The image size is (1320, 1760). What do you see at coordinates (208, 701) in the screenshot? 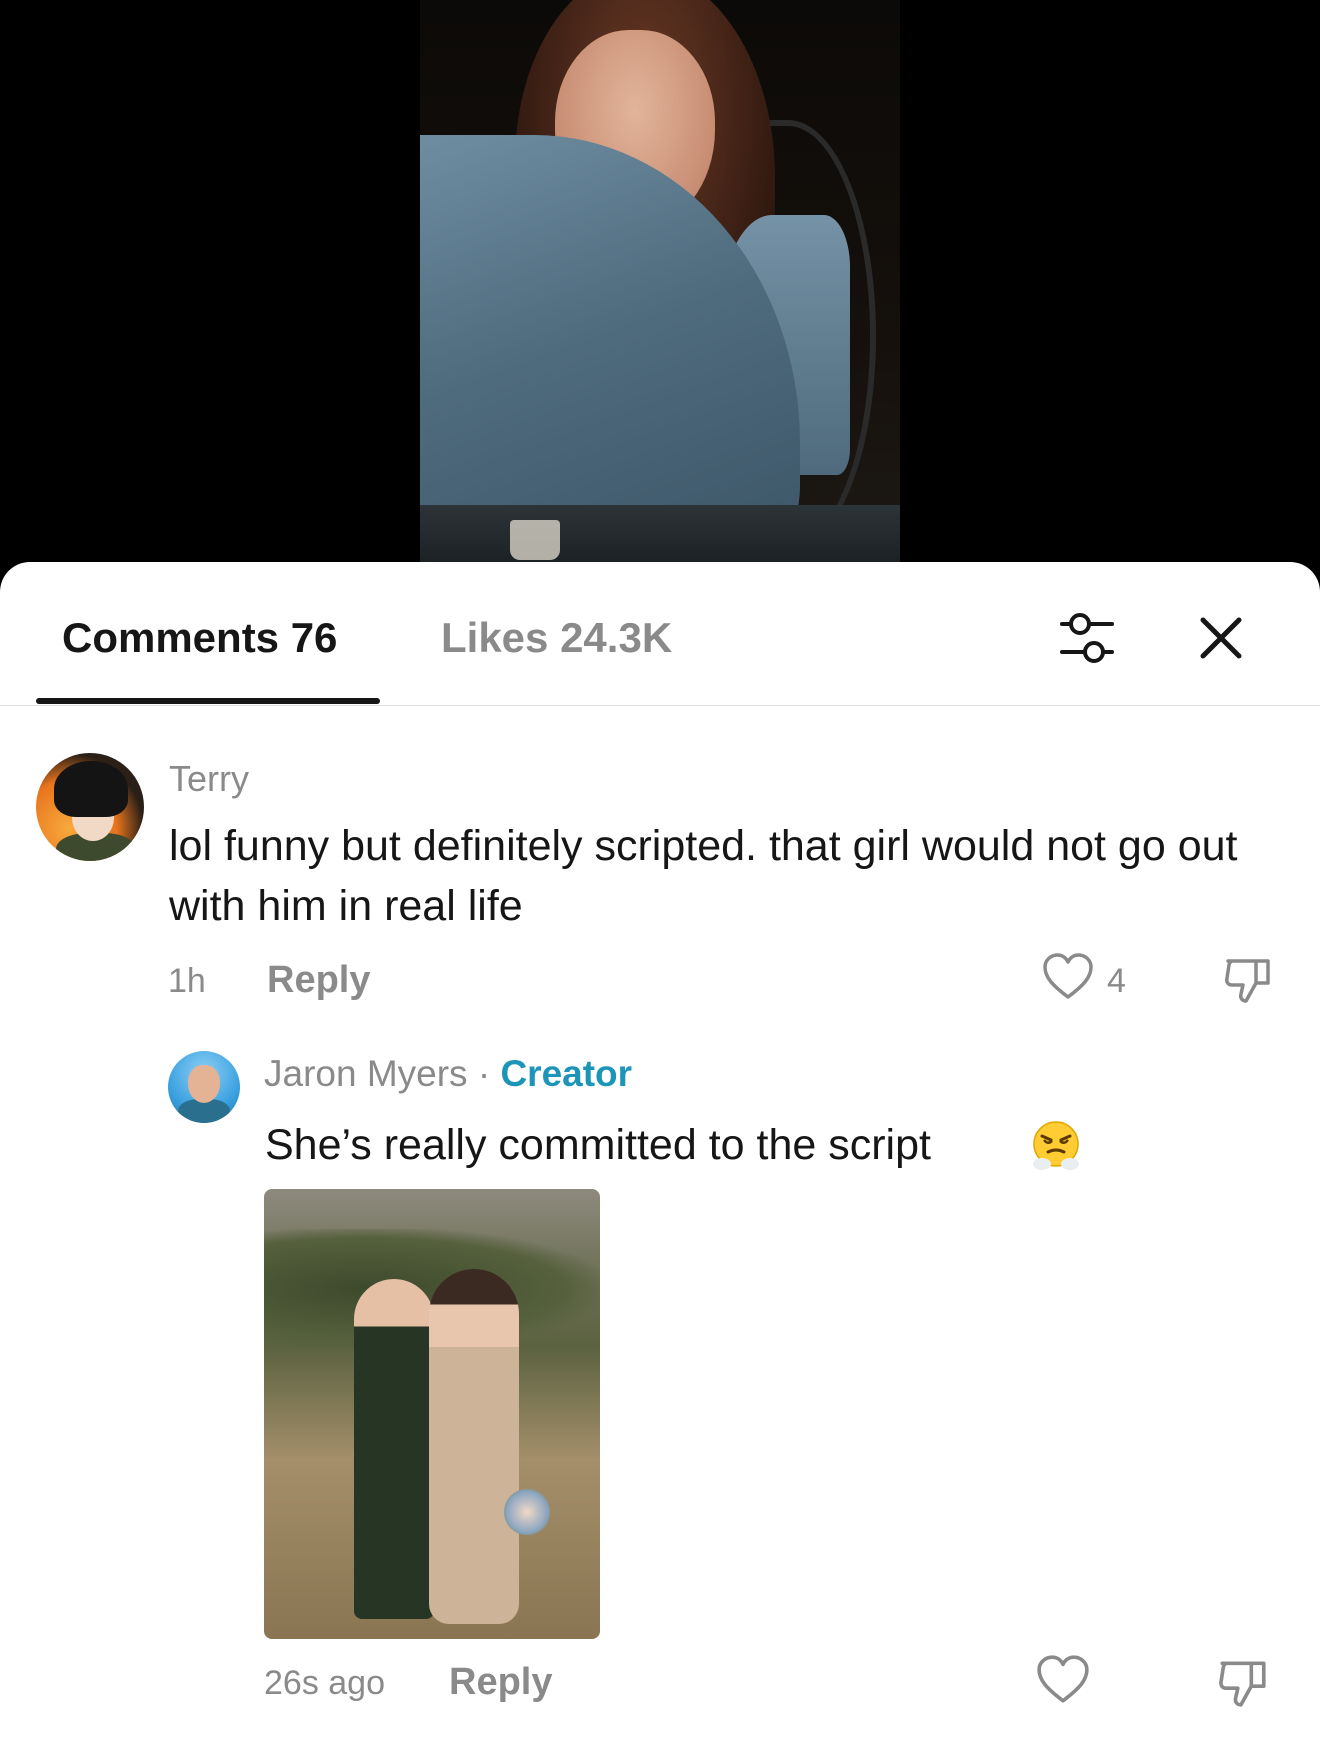
I see `active-tab-indicator` at bounding box center [208, 701].